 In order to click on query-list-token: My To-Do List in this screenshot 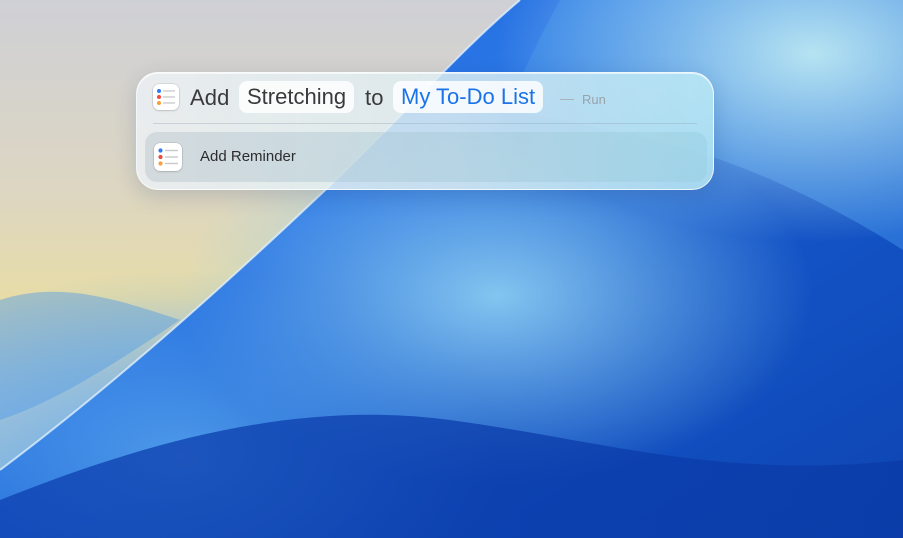, I will do `click(468, 97)`.